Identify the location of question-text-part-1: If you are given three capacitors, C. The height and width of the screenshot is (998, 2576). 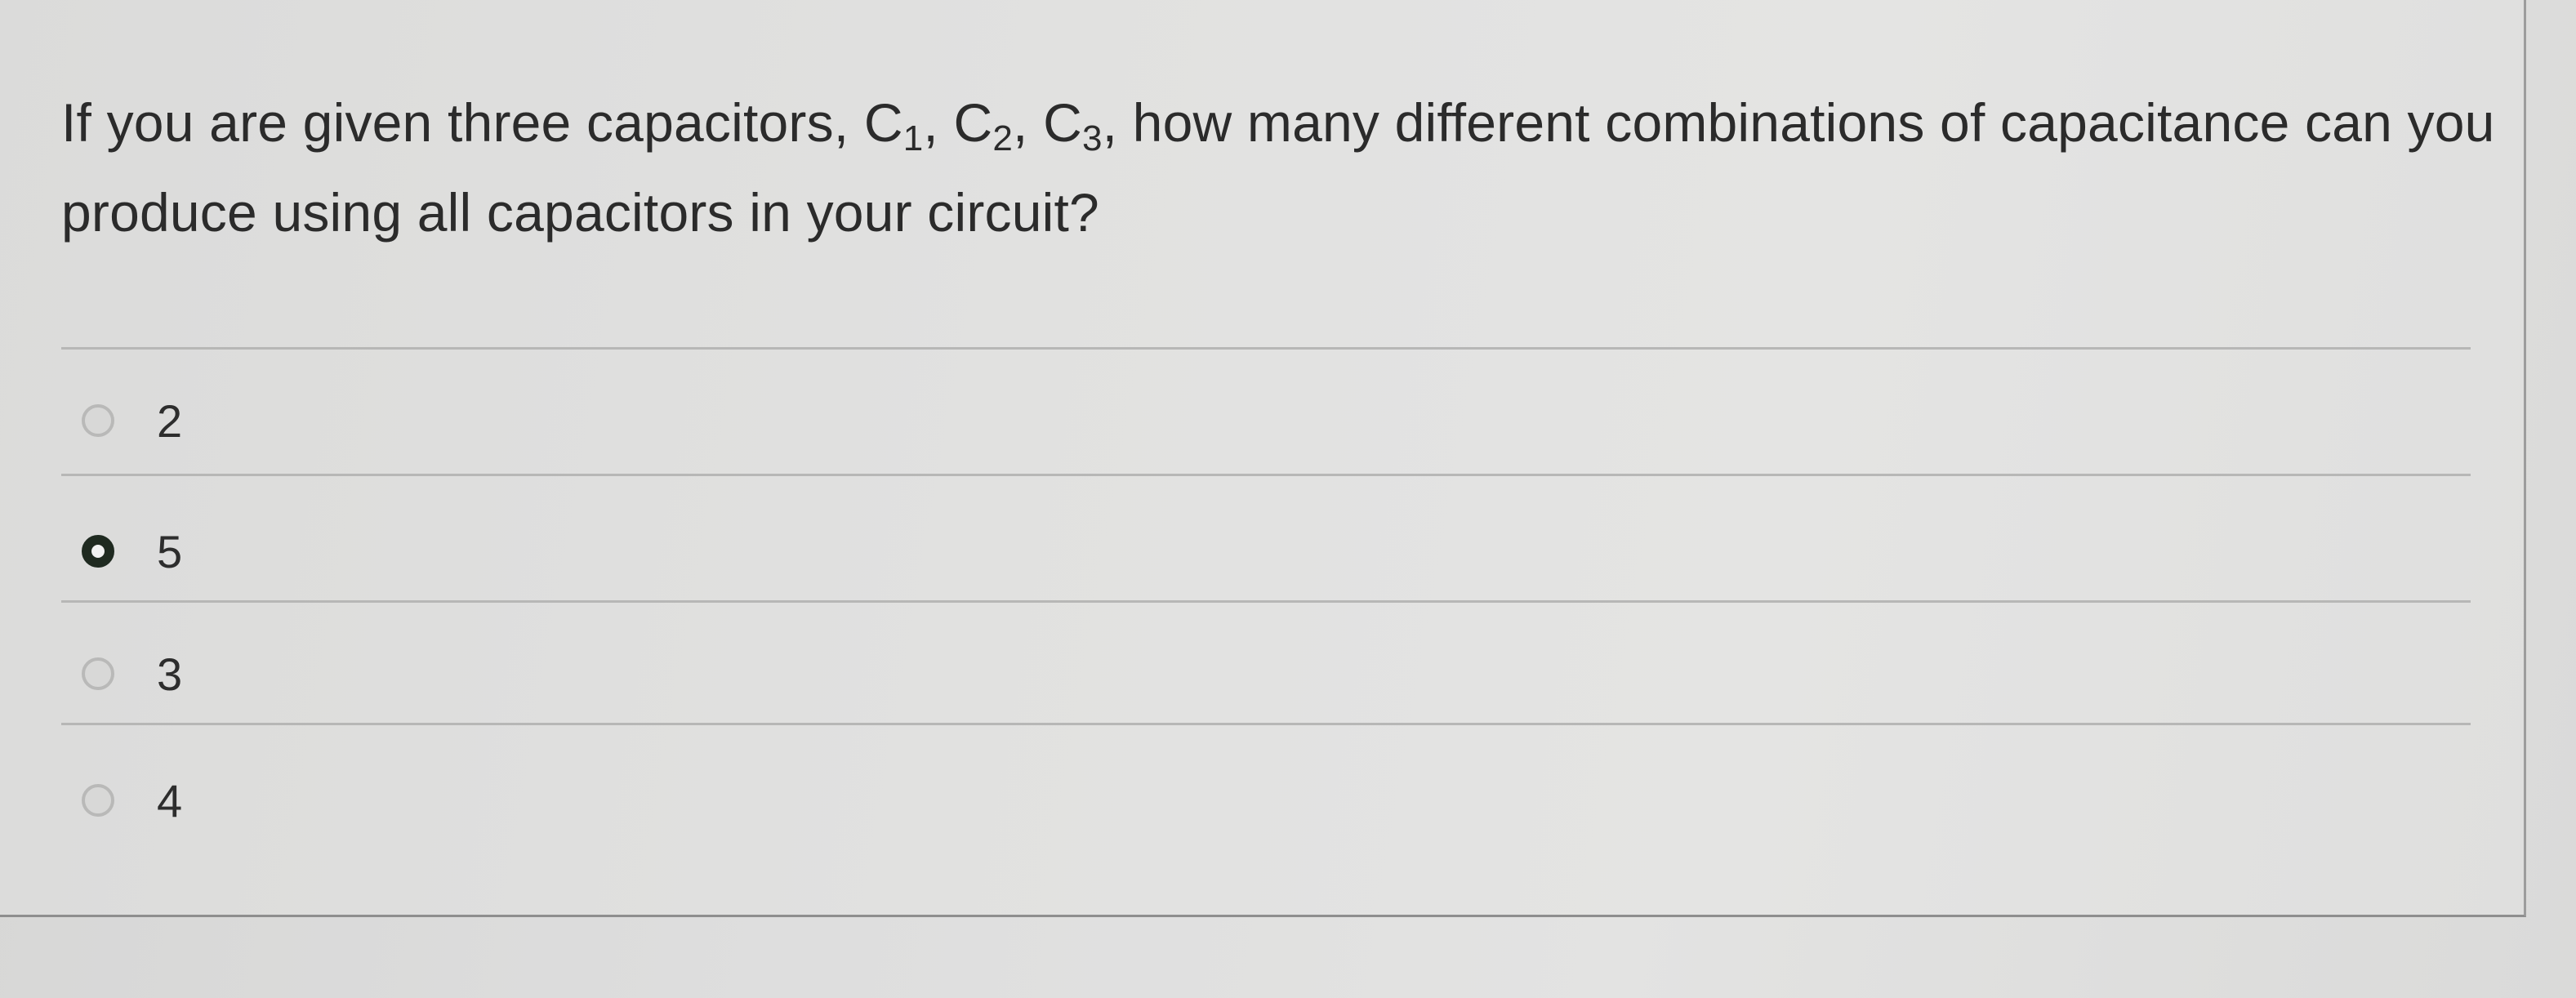
(482, 122).